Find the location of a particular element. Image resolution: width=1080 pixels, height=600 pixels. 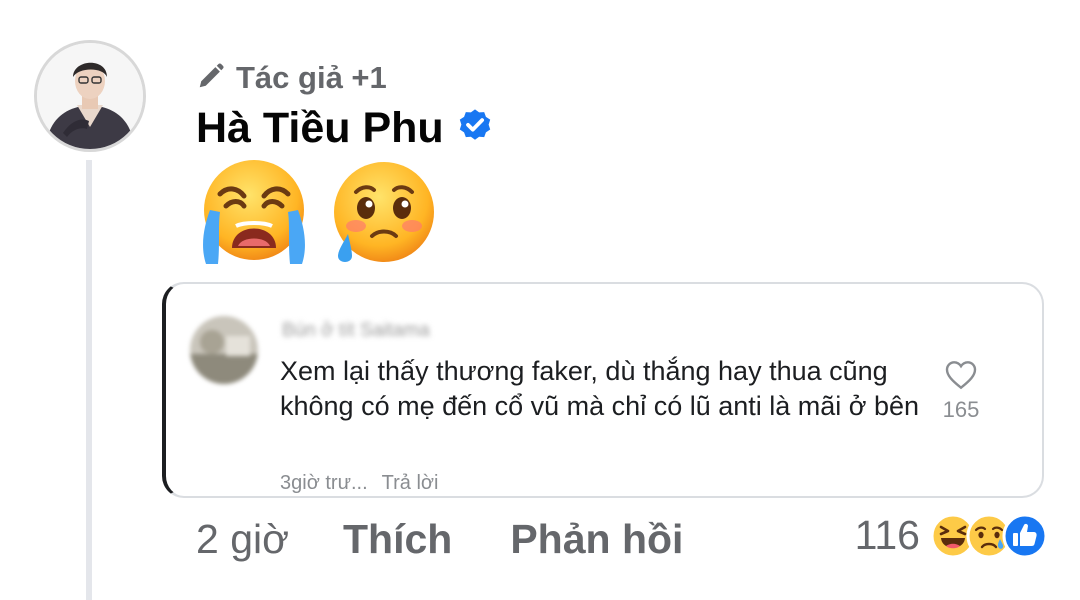

author-avatar is located at coordinates (90, 96).